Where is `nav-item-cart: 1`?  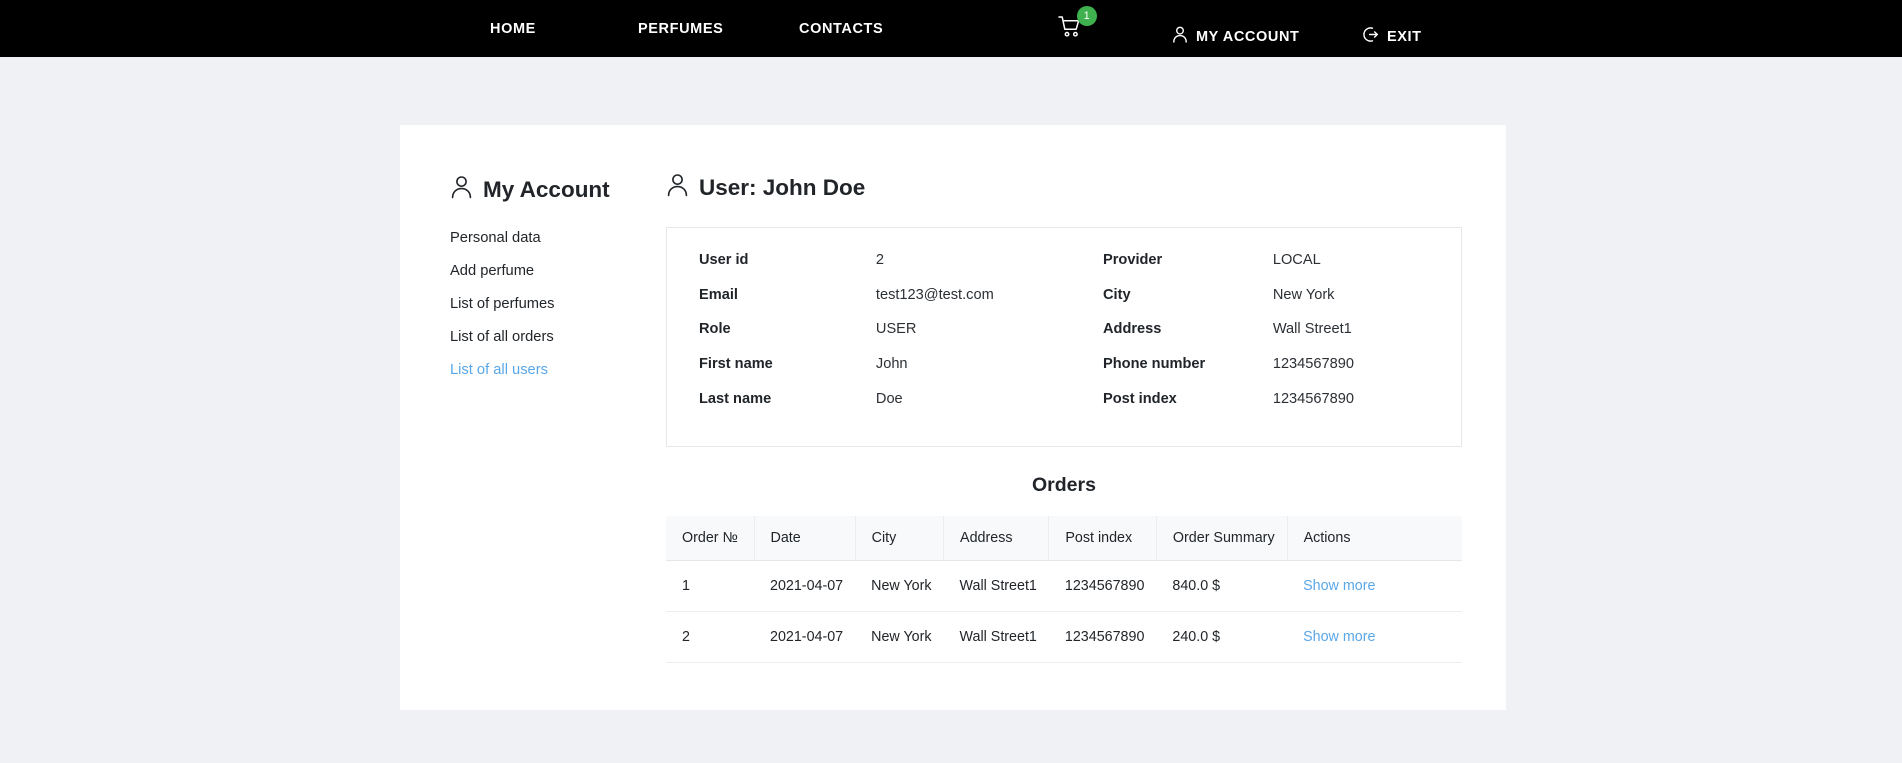 nav-item-cart: 1 is located at coordinates (1077, 24).